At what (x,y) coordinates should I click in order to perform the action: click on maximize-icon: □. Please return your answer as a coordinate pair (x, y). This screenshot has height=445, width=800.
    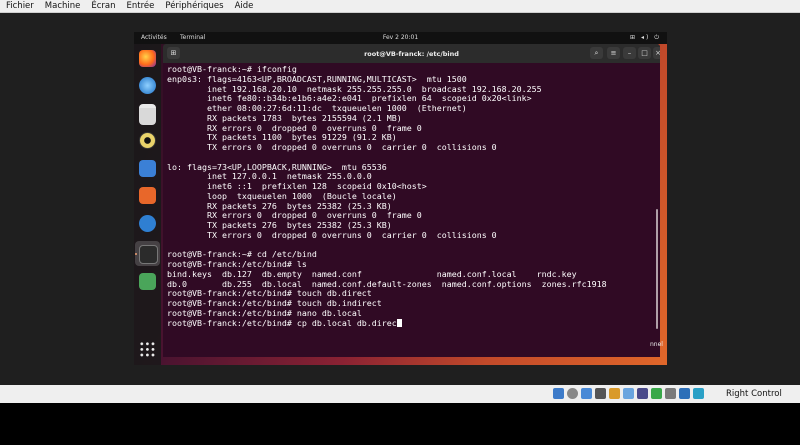
    Looking at the image, I should click on (644, 53).